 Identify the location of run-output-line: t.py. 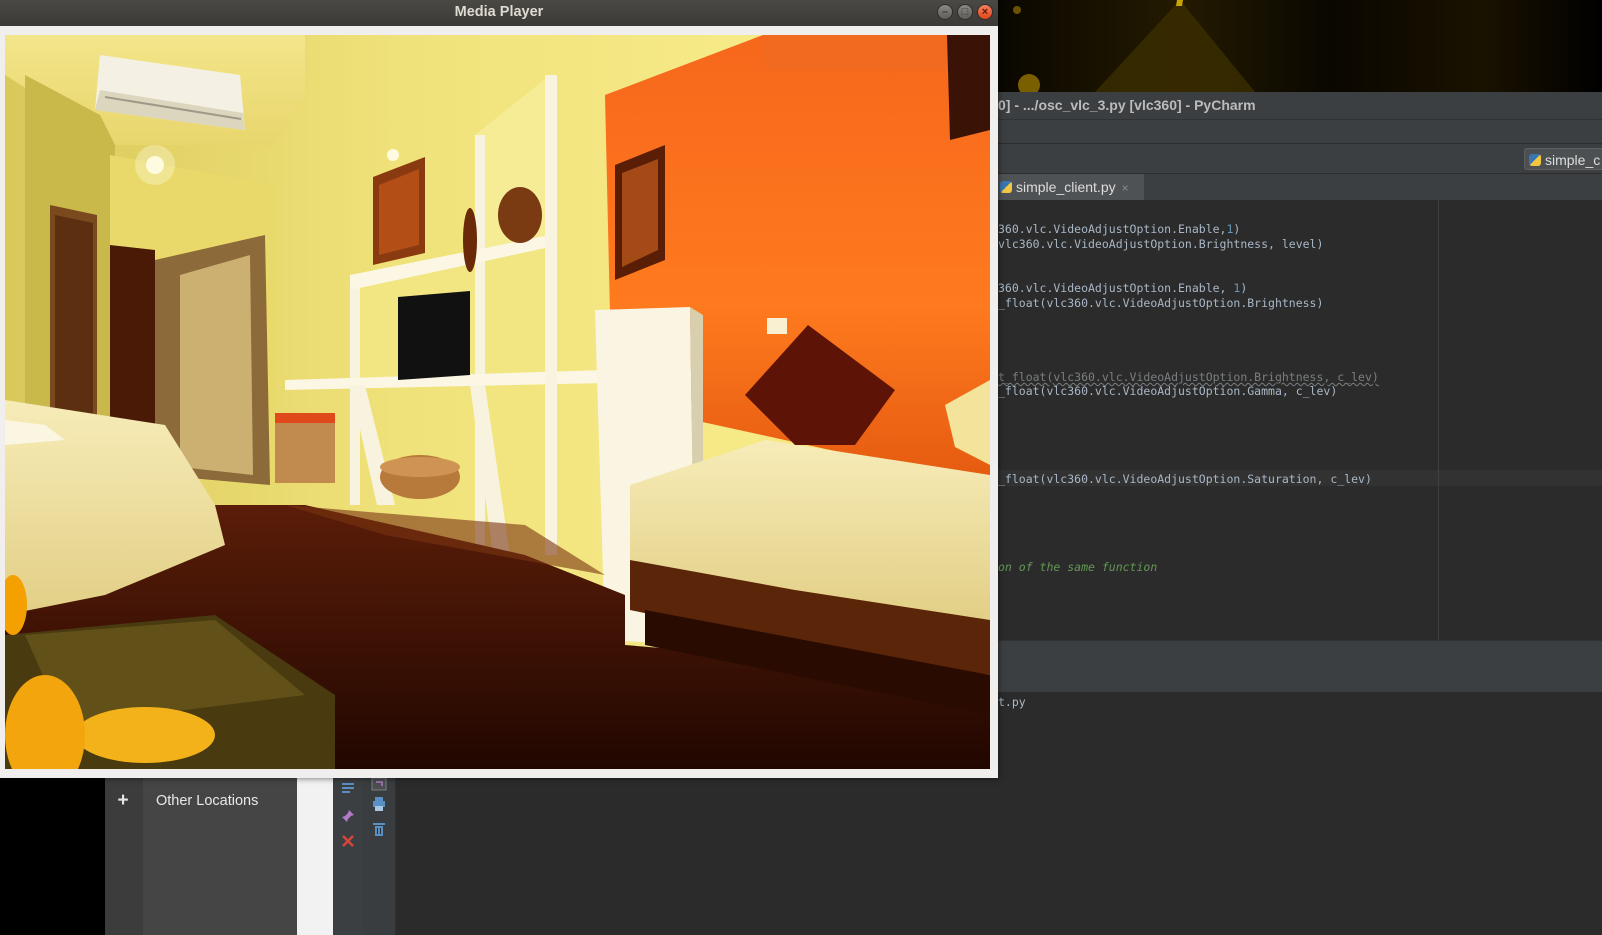
(1012, 702).